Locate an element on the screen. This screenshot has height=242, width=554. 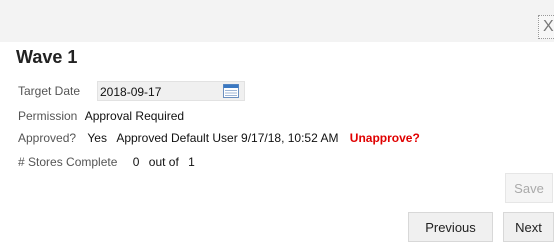
stores-completed-count: 0 is located at coordinates (136, 162).